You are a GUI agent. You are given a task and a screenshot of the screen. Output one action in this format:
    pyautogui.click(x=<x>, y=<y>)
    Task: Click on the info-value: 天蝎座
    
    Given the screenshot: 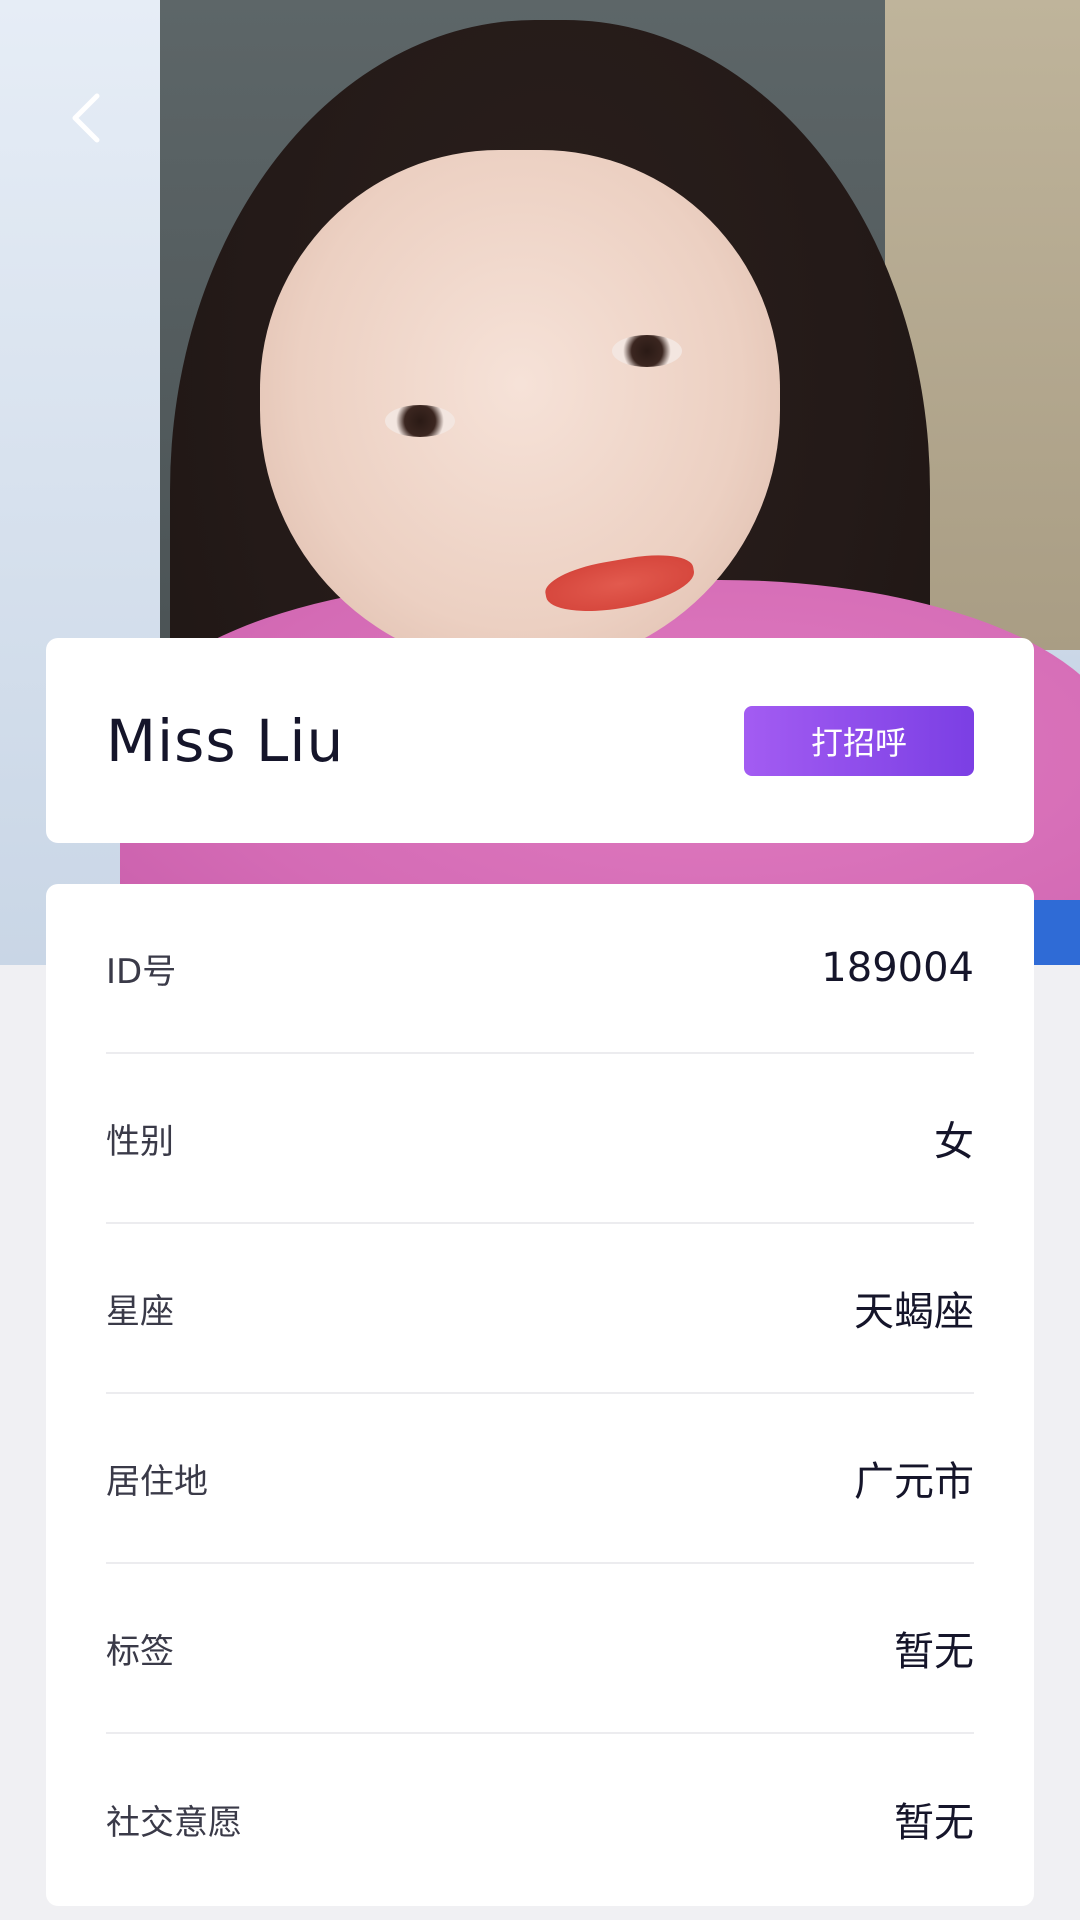 What is the action you would take?
    pyautogui.click(x=914, y=1312)
    